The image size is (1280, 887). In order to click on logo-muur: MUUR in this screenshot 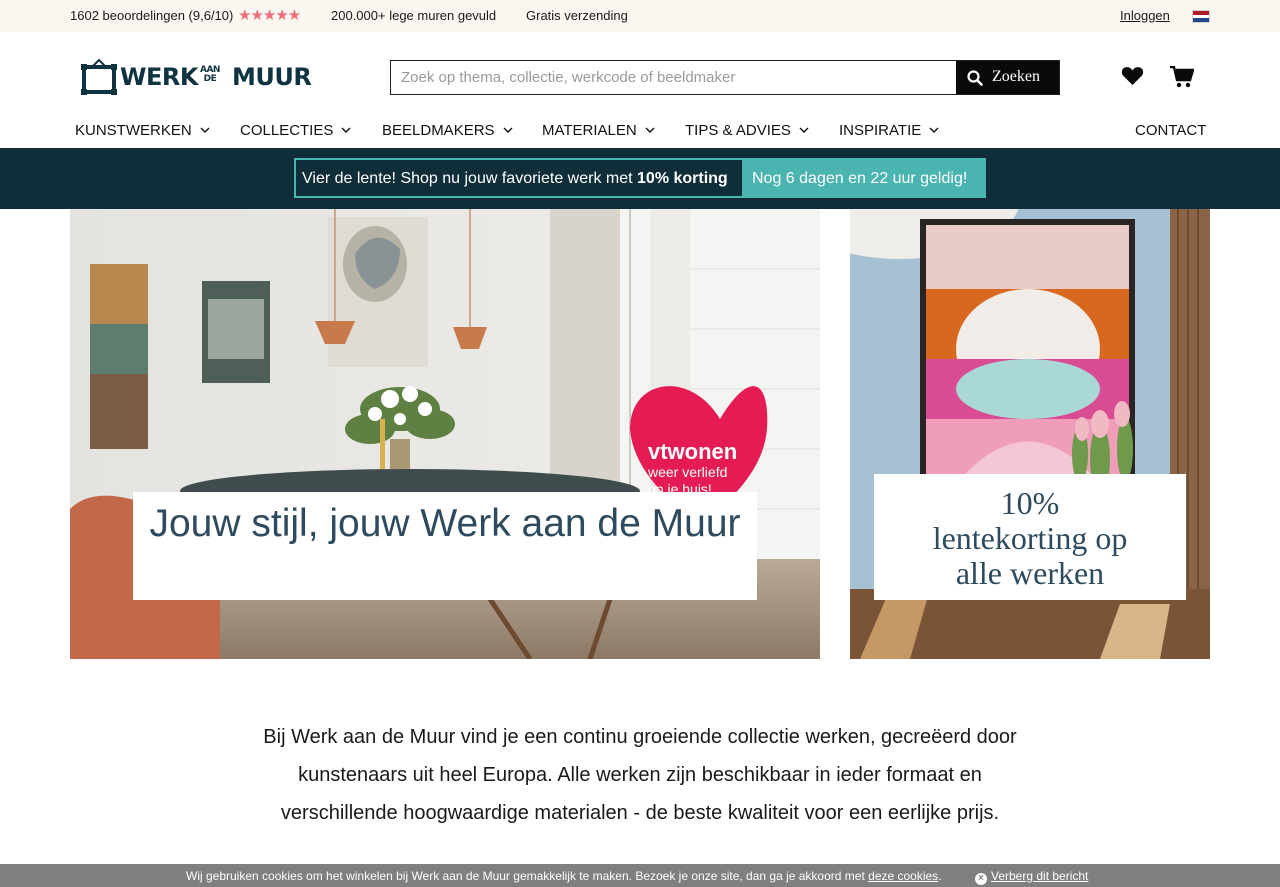, I will do `click(271, 77)`.